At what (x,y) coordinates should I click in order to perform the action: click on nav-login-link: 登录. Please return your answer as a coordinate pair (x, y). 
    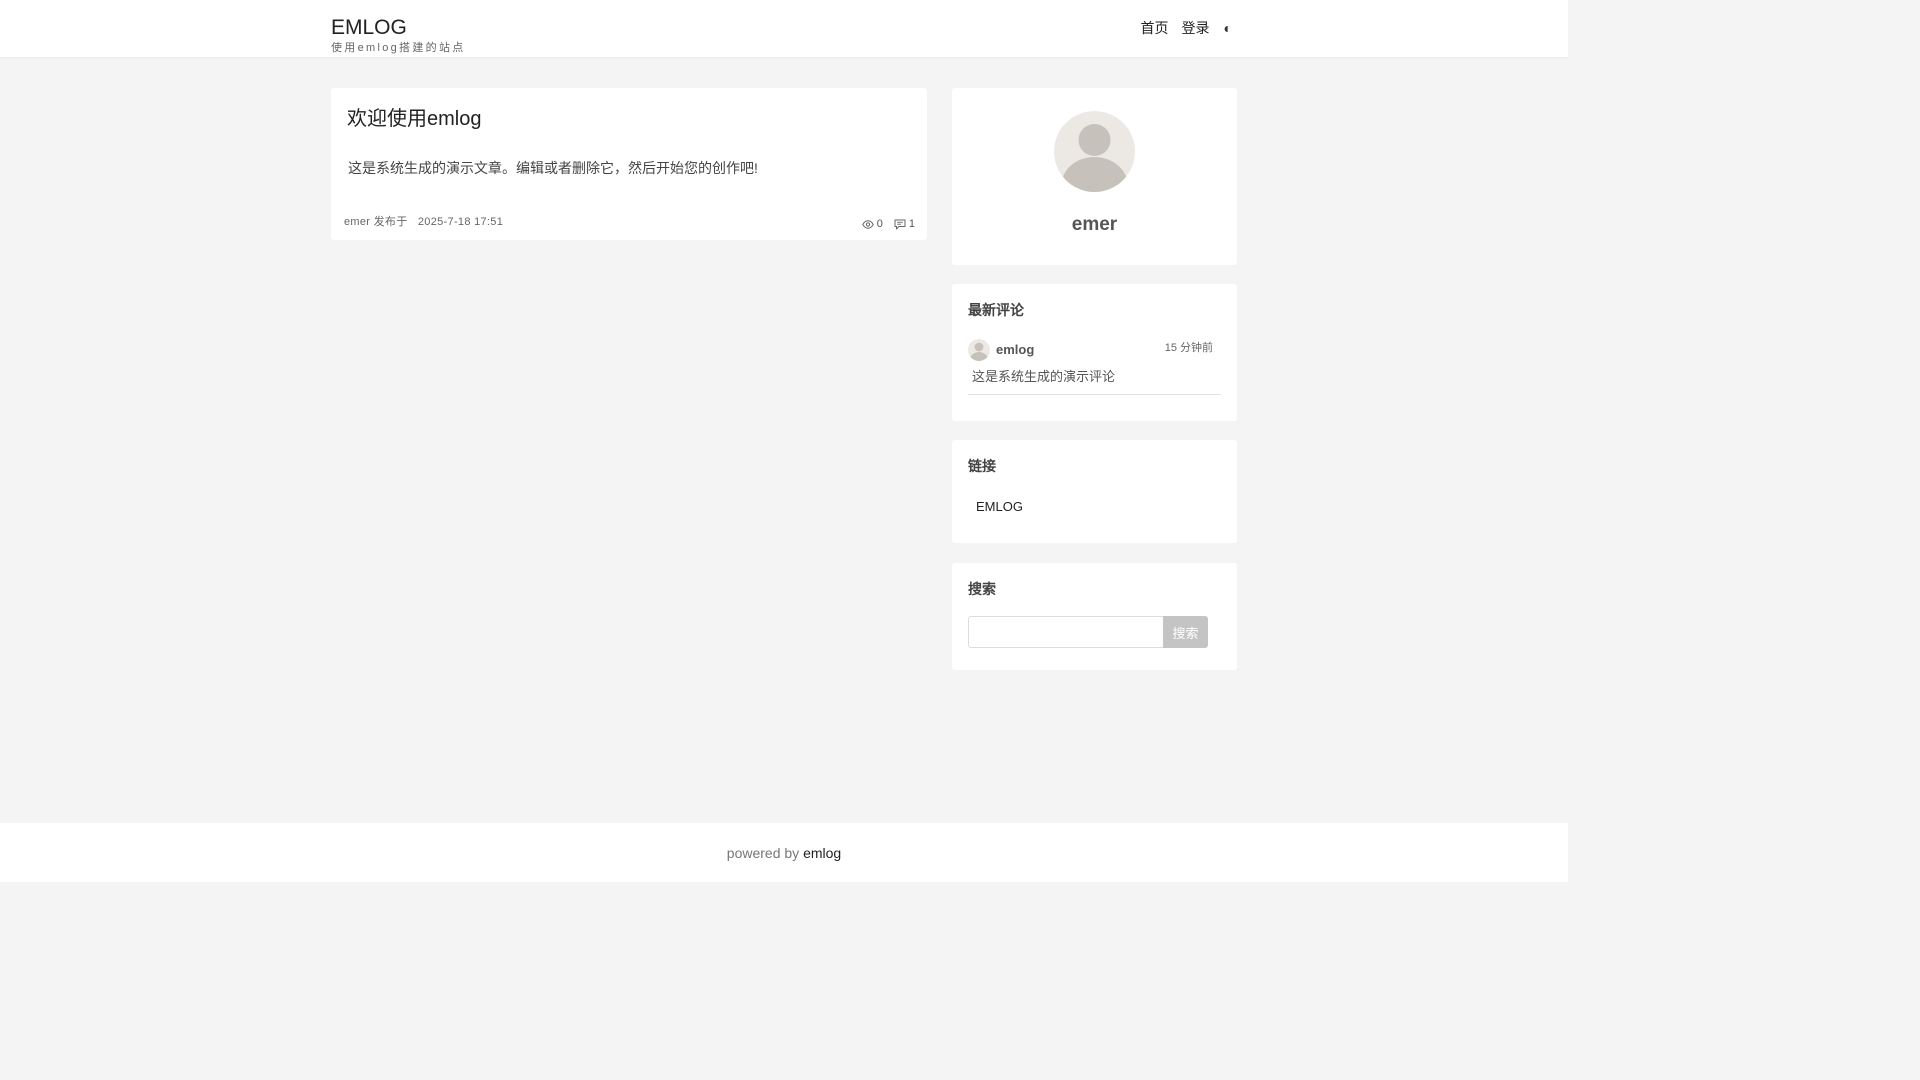
    Looking at the image, I should click on (1196, 28).